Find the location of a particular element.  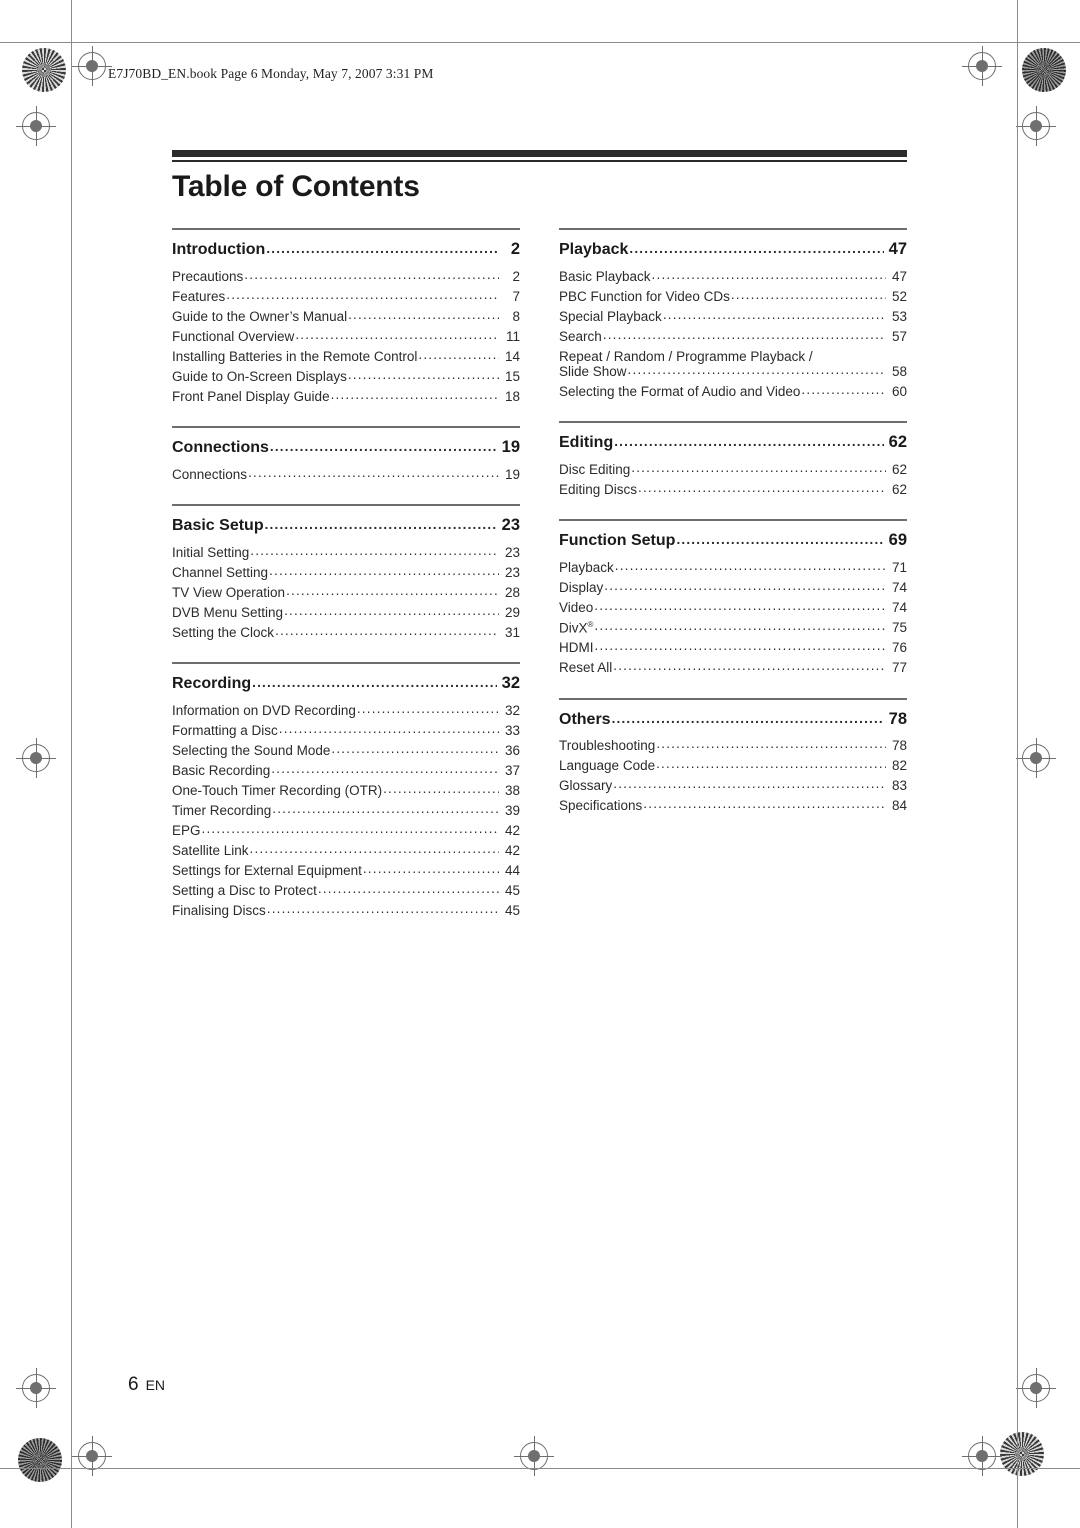

toc-entry-label: Selecting the Format of Audio and Video is located at coordinates (680, 391).